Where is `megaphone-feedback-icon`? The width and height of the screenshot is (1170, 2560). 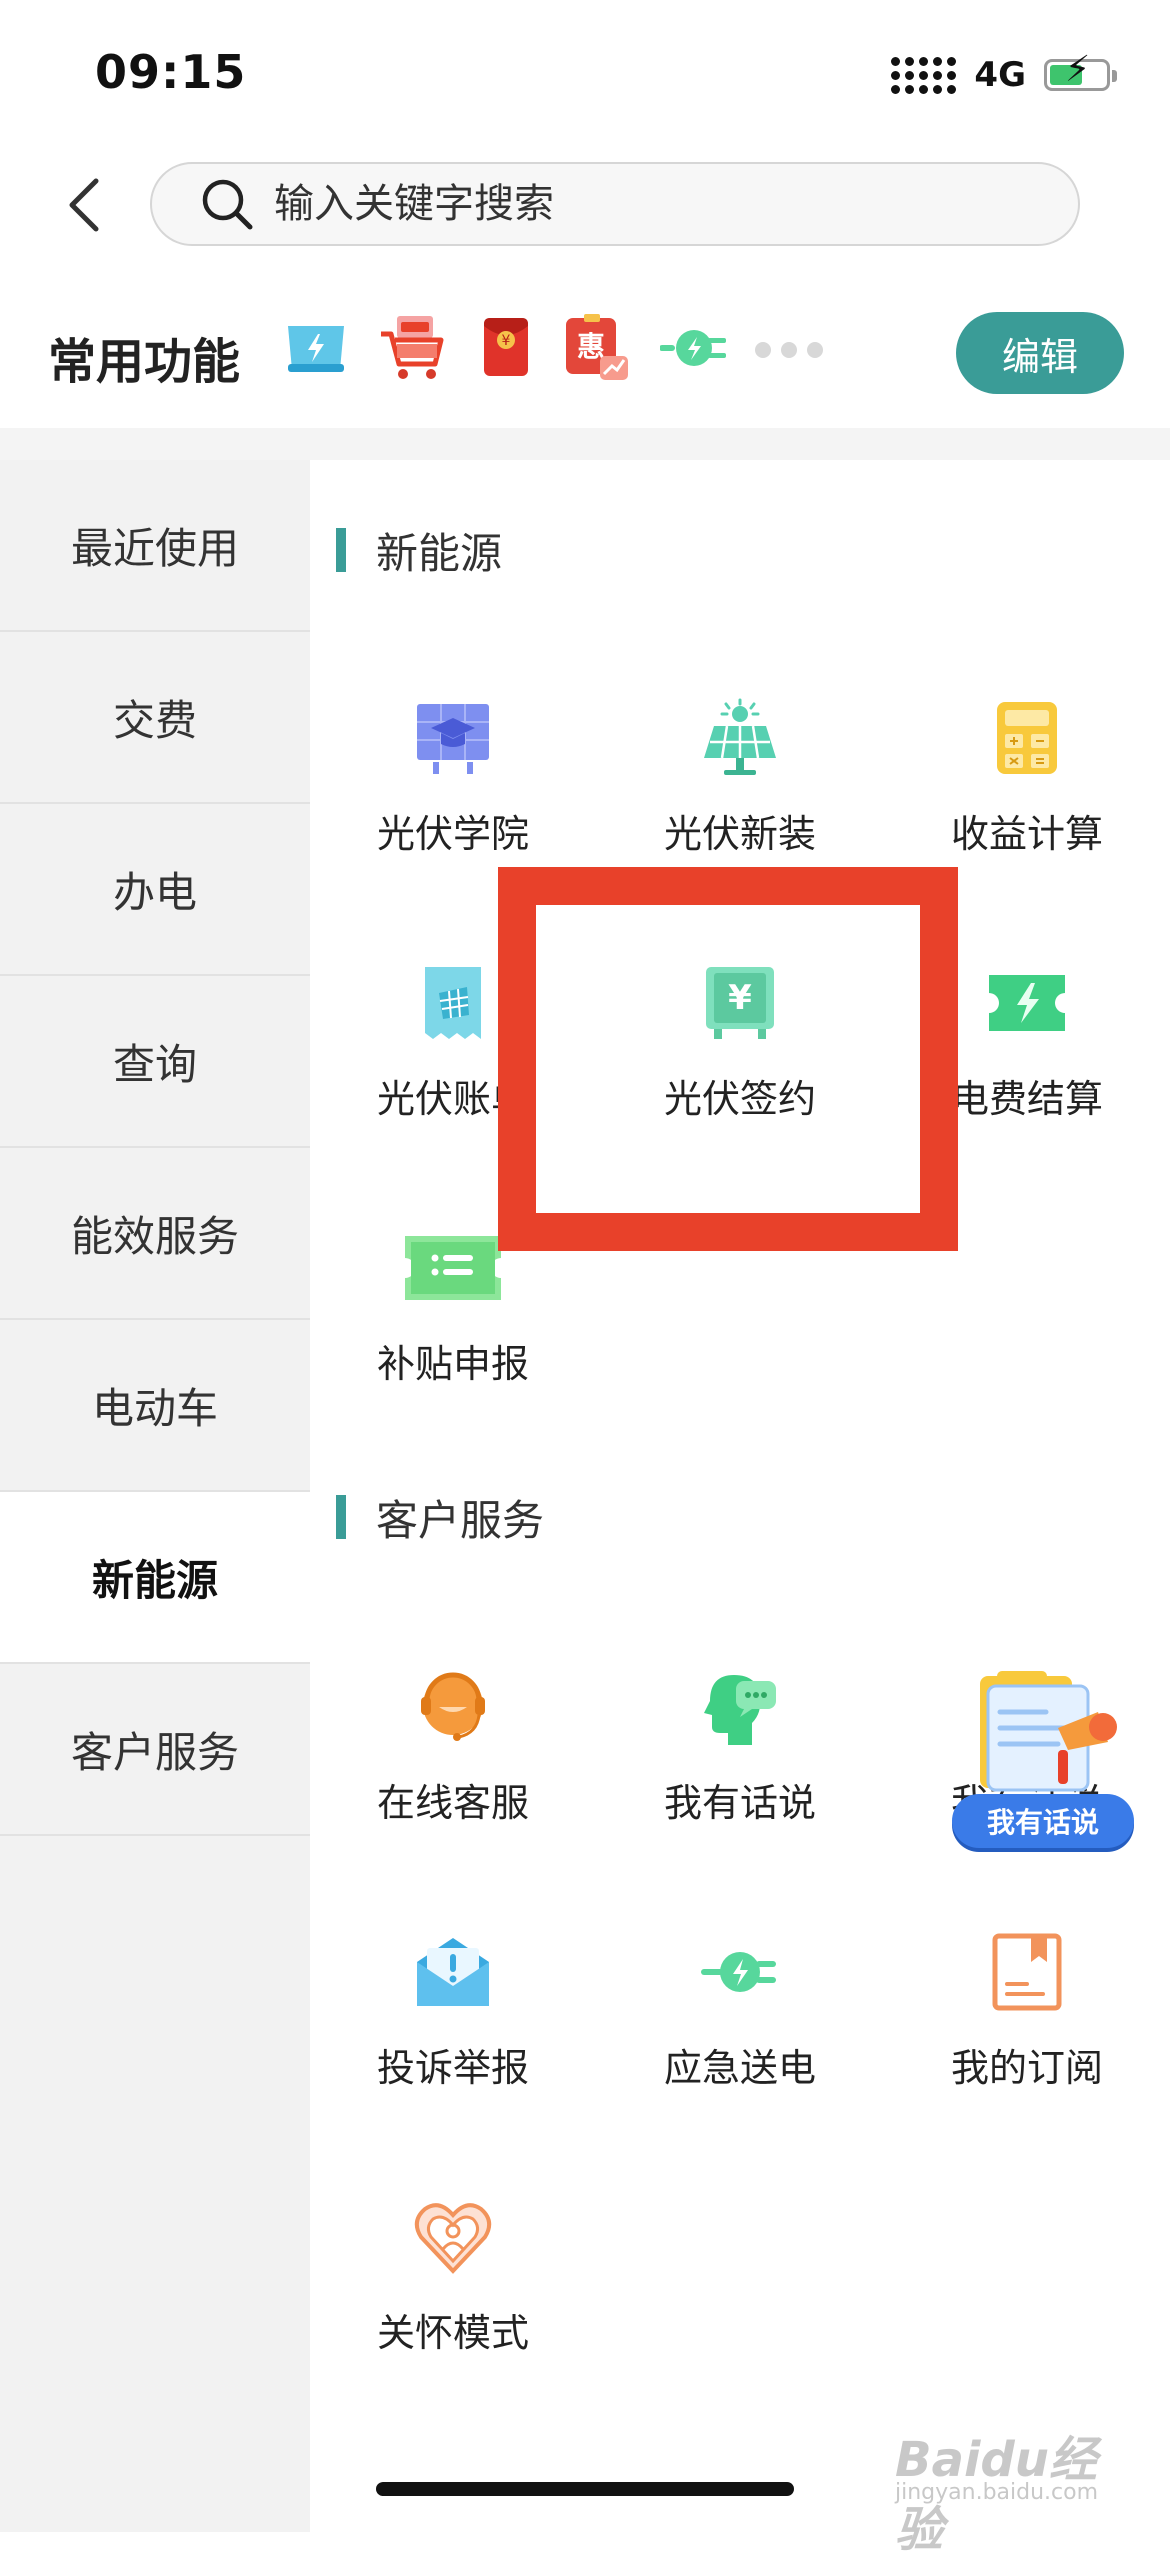 megaphone-feedback-icon is located at coordinates (1048, 1734).